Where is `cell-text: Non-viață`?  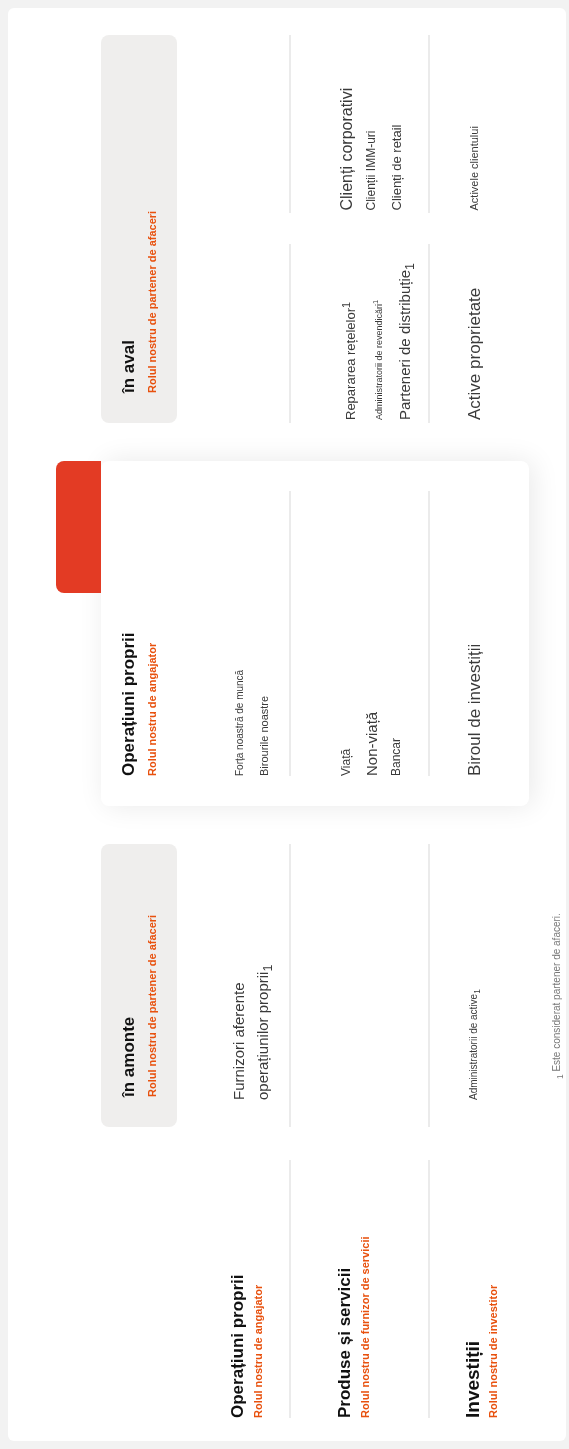 cell-text: Non-viață is located at coordinates (371, 743).